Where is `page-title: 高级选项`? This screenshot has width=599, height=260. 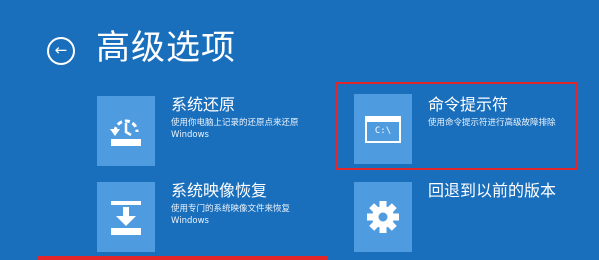 page-title: 高级选项 is located at coordinates (166, 48).